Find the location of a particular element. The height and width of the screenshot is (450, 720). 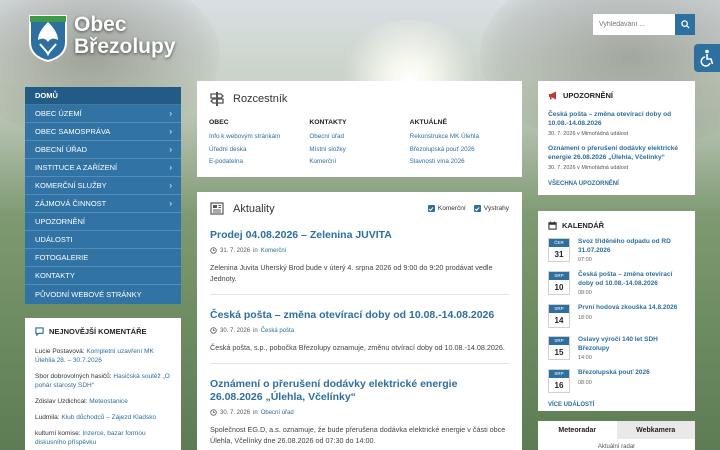

search-bar is located at coordinates (644, 24).